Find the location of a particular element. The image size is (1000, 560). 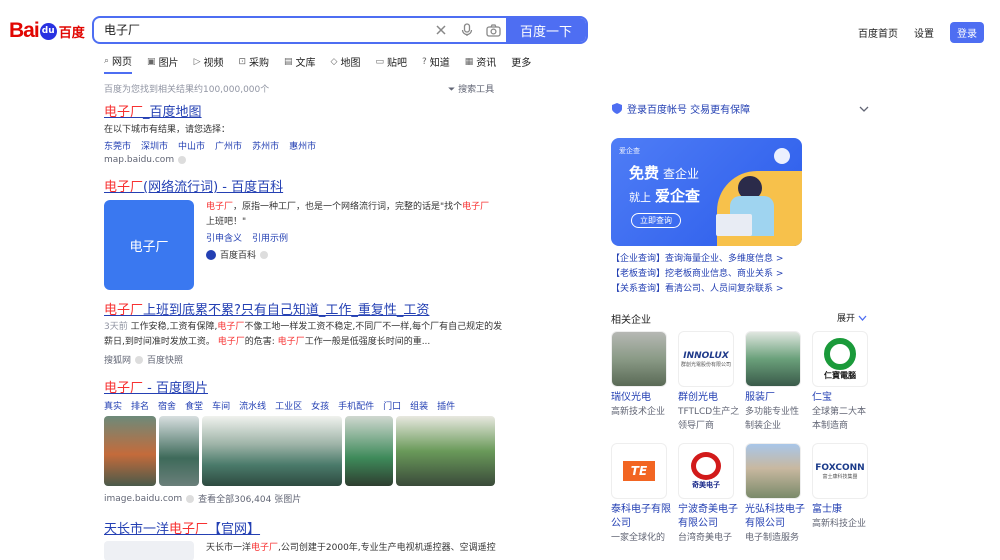

tab-images: ▣ 图片 is located at coordinates (163, 63).